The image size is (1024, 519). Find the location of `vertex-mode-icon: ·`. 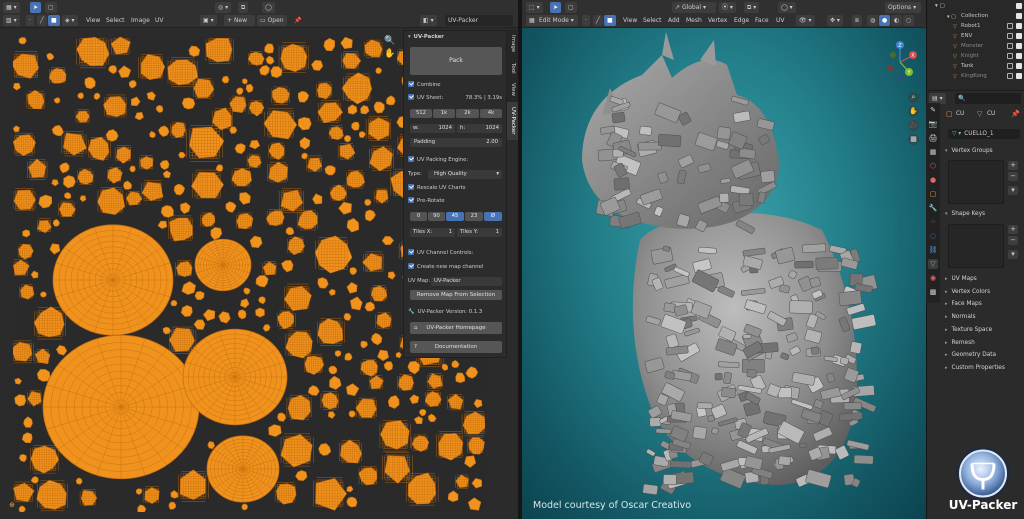

vertex-mode-icon: · is located at coordinates (586, 20).